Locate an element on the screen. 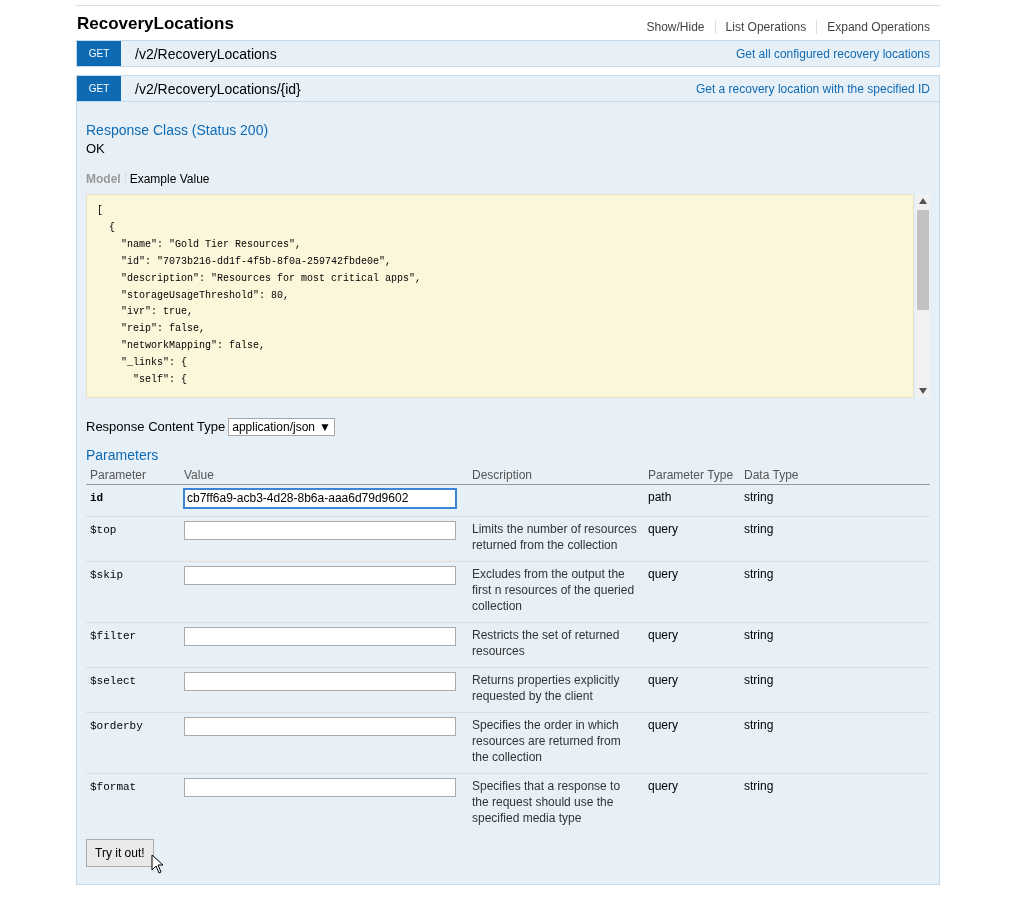 Image resolution: width=1016 pixels, height=901 pixels. parameter-name: $format is located at coordinates (113, 786).